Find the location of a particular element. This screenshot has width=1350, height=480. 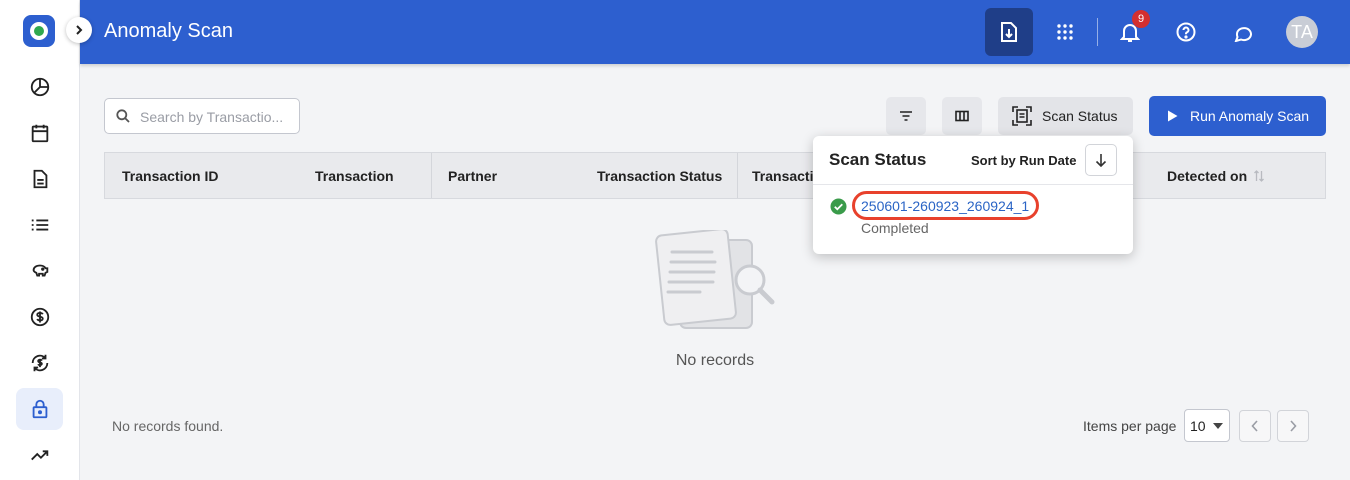

chevron-left-icon is located at coordinates (1254, 426).